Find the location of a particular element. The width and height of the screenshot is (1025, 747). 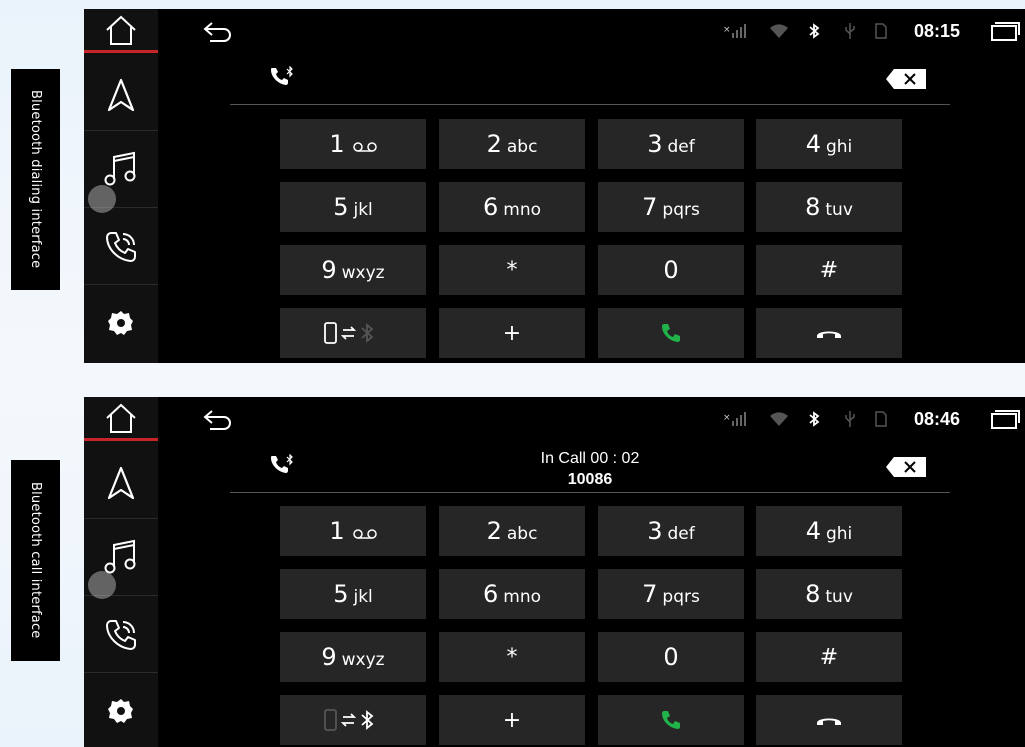

call-status: In Call 00 : 02 is located at coordinates (590, 458).